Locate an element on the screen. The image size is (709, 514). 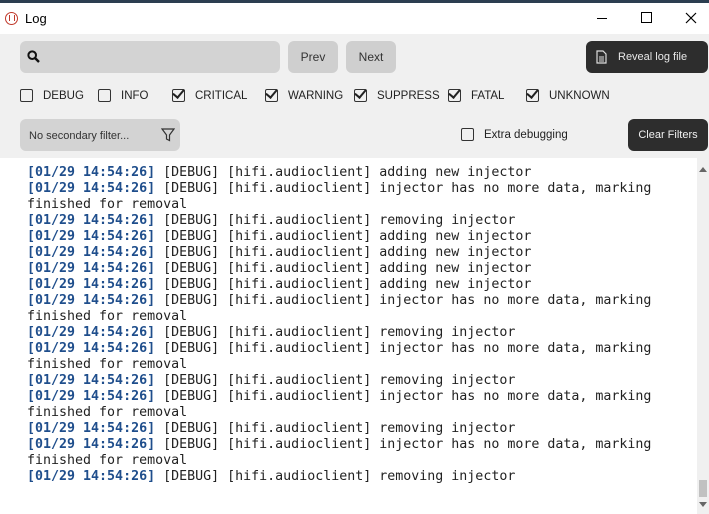
close-button is located at coordinates (688, 18).